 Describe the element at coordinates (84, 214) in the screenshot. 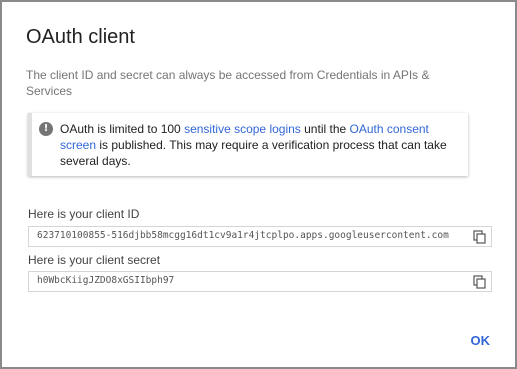

I see `client-id-label: Here is your client ID` at that location.